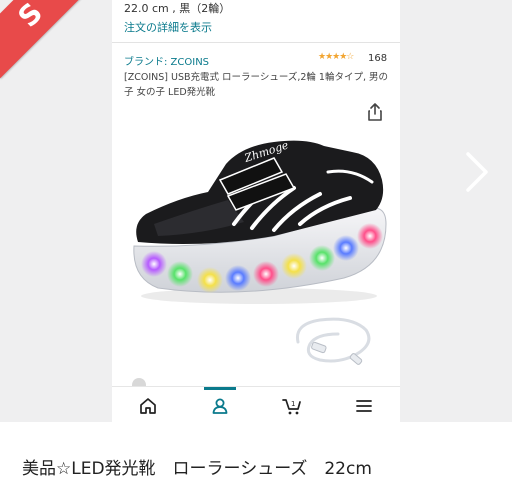 The height and width of the screenshot is (499, 512). Describe the element at coordinates (30, 17) in the screenshot. I see `sold-badge-text: S` at that location.